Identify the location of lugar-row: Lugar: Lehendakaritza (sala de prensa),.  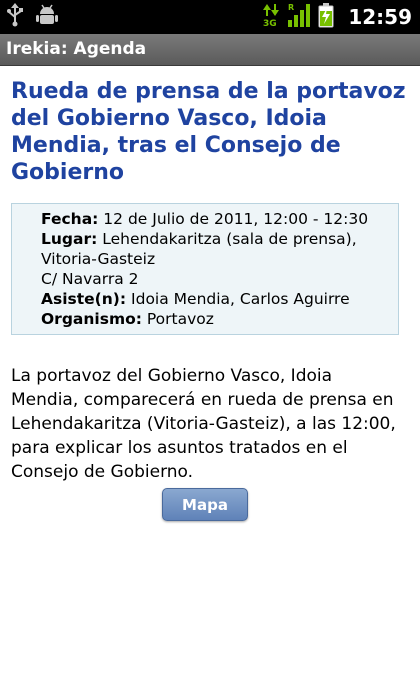
(216, 239).